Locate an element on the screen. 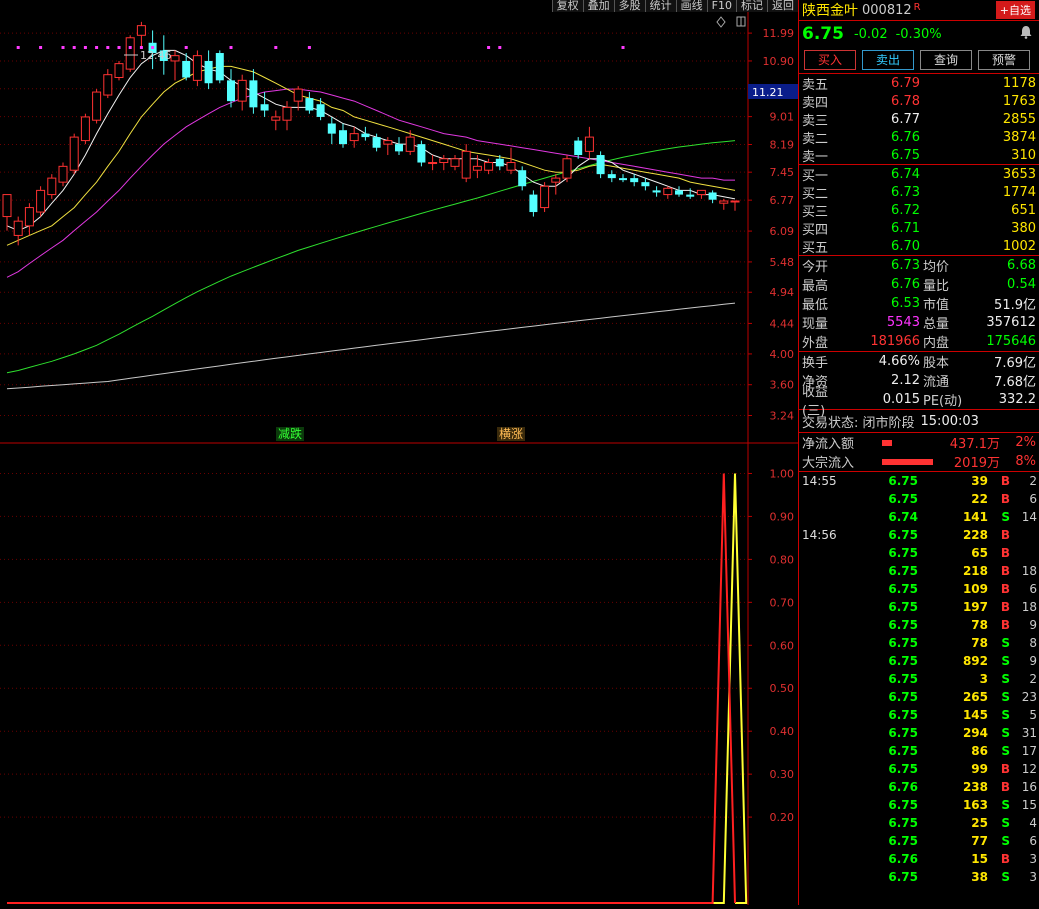 This screenshot has height=909, width=1039. add-watchlist-button: +自选 is located at coordinates (1015, 10).